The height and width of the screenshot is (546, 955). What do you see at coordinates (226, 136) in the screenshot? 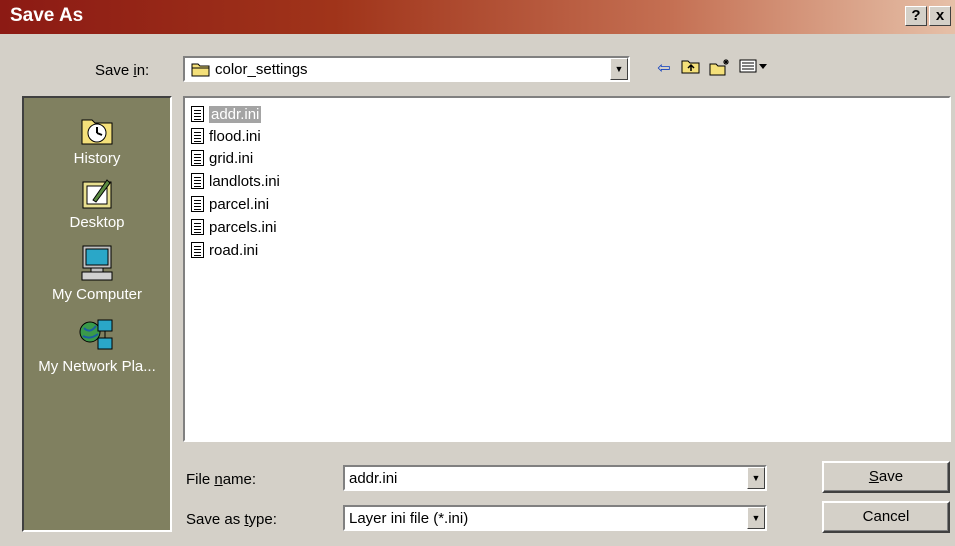
I see `file-item: flood.ini` at bounding box center [226, 136].